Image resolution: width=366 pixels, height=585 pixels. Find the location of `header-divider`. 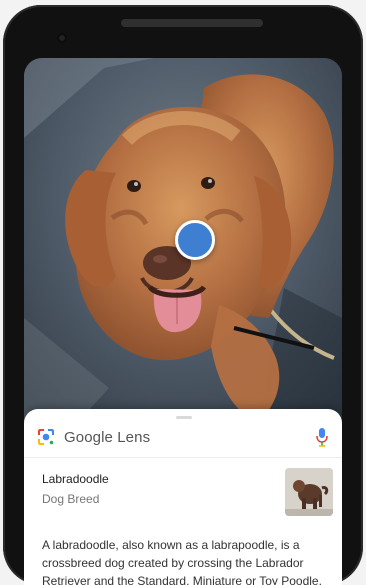

header-divider is located at coordinates (183, 457).